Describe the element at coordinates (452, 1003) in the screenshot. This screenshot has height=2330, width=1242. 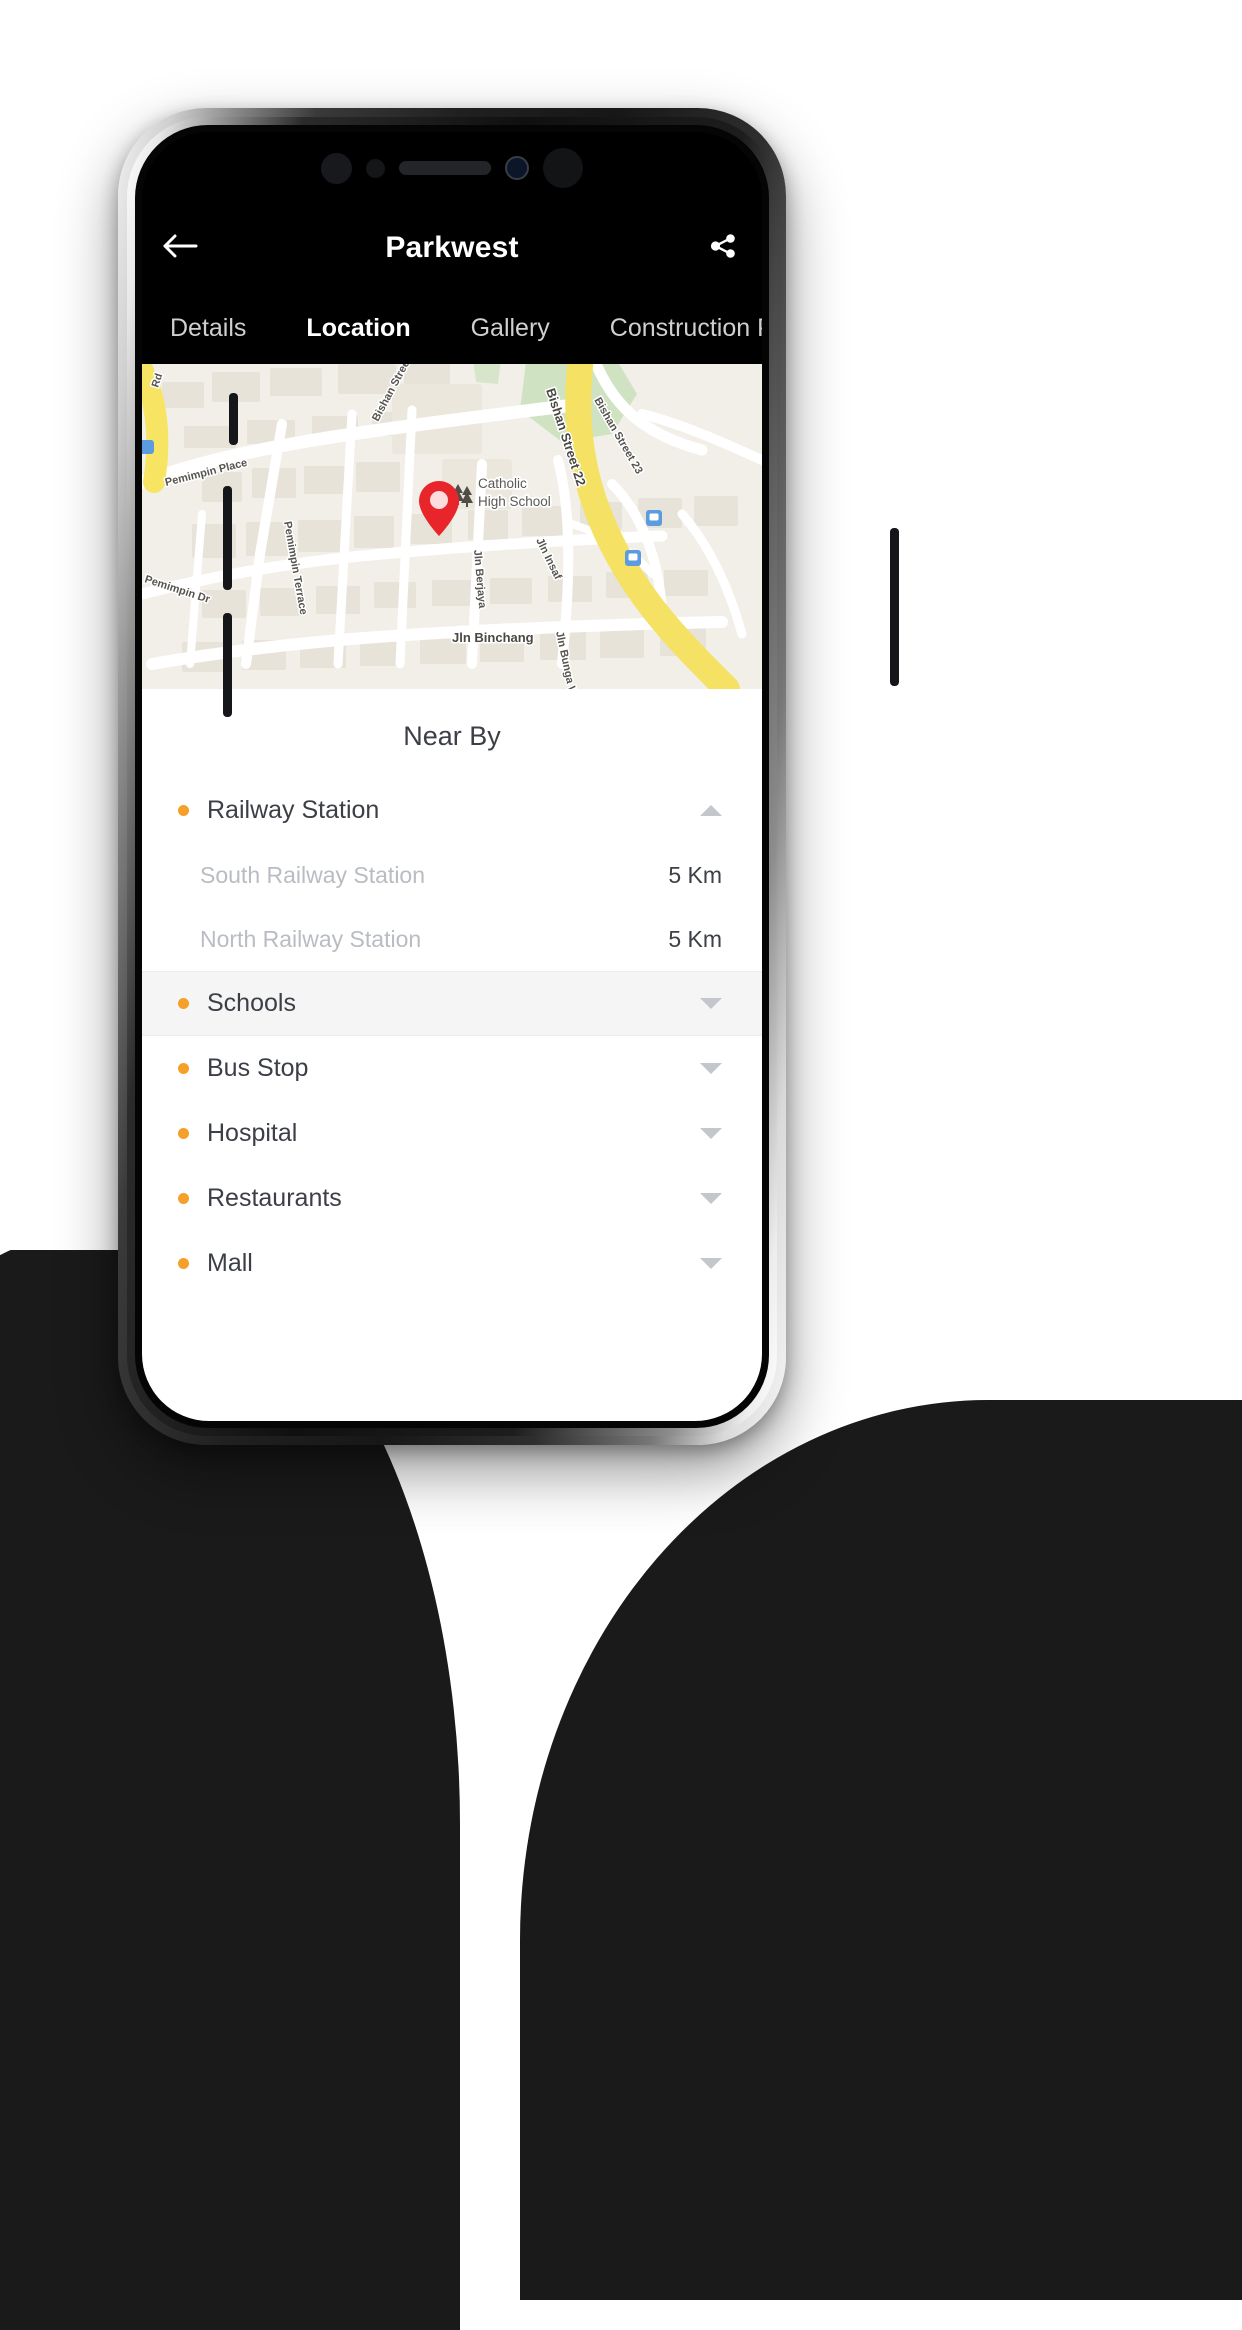
I see `nearby-category-schools: Schools` at that location.